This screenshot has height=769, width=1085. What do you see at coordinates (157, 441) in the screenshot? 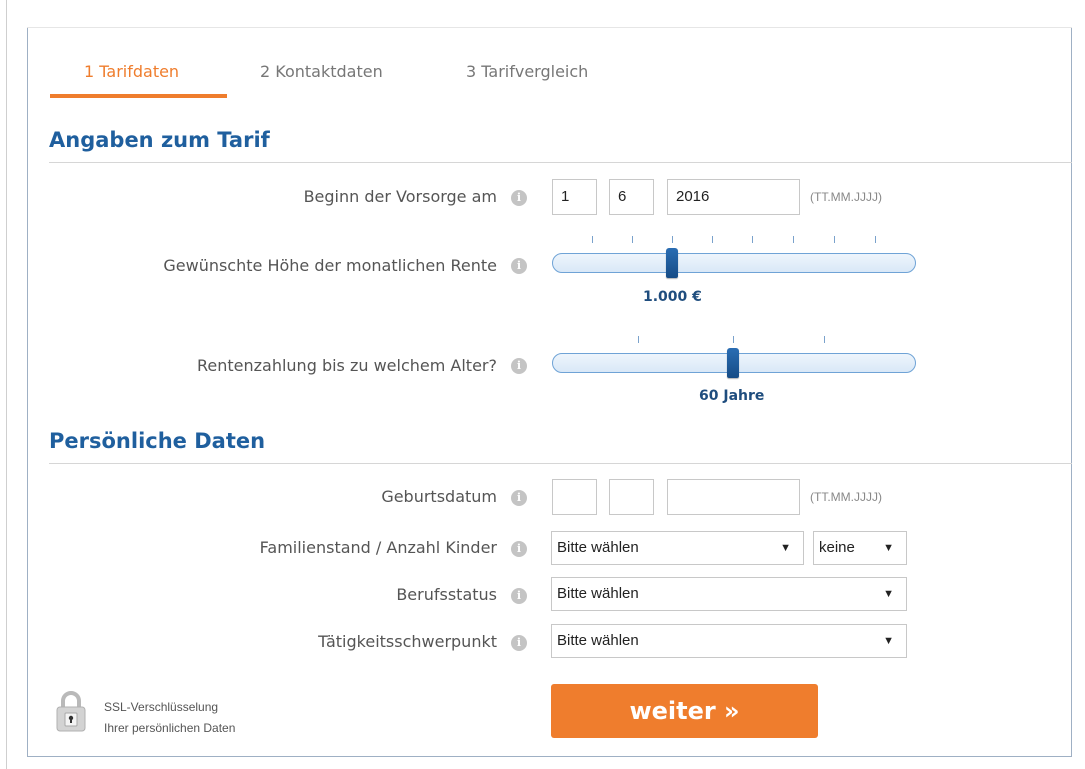
I see `section-title-personal: Persönliche Daten` at bounding box center [157, 441].